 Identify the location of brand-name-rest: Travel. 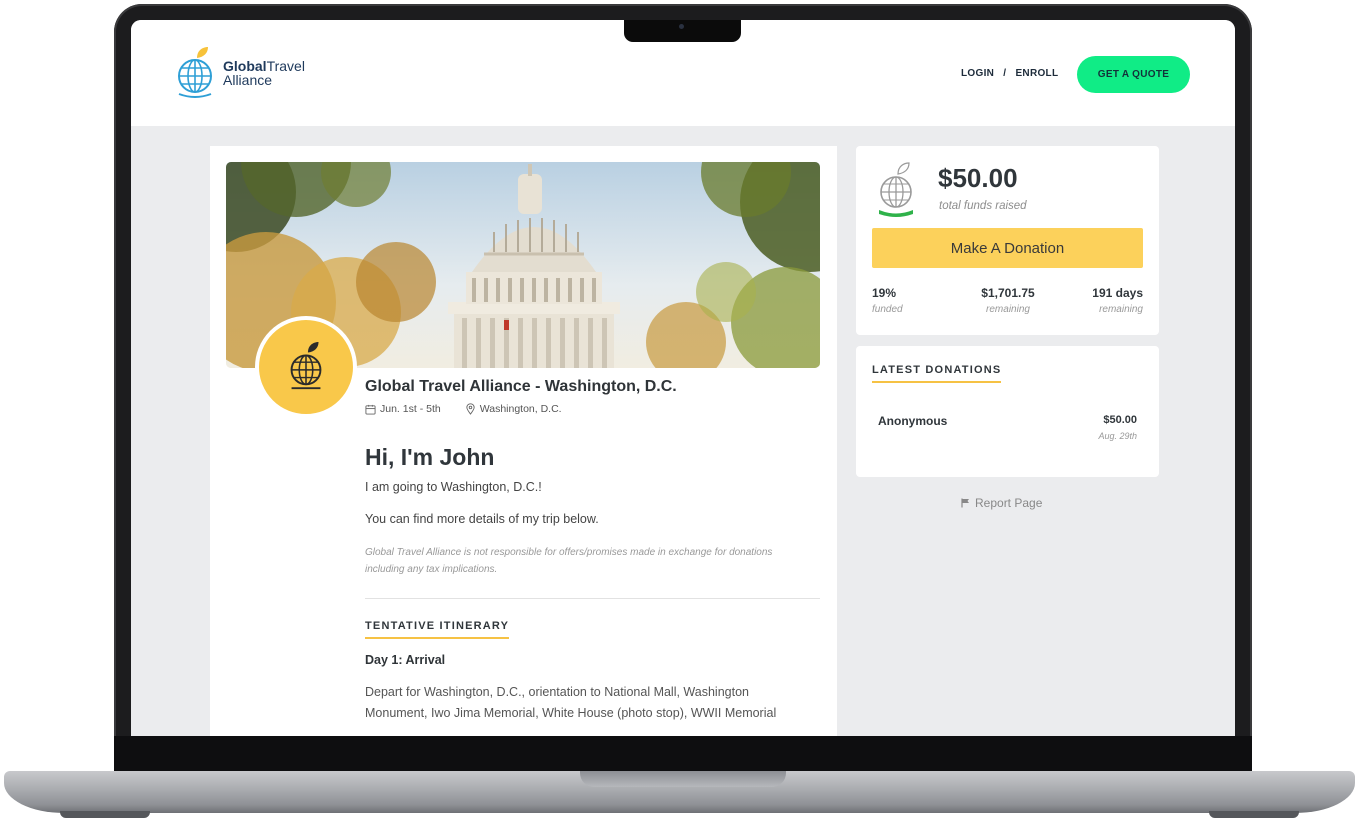
(285, 66).